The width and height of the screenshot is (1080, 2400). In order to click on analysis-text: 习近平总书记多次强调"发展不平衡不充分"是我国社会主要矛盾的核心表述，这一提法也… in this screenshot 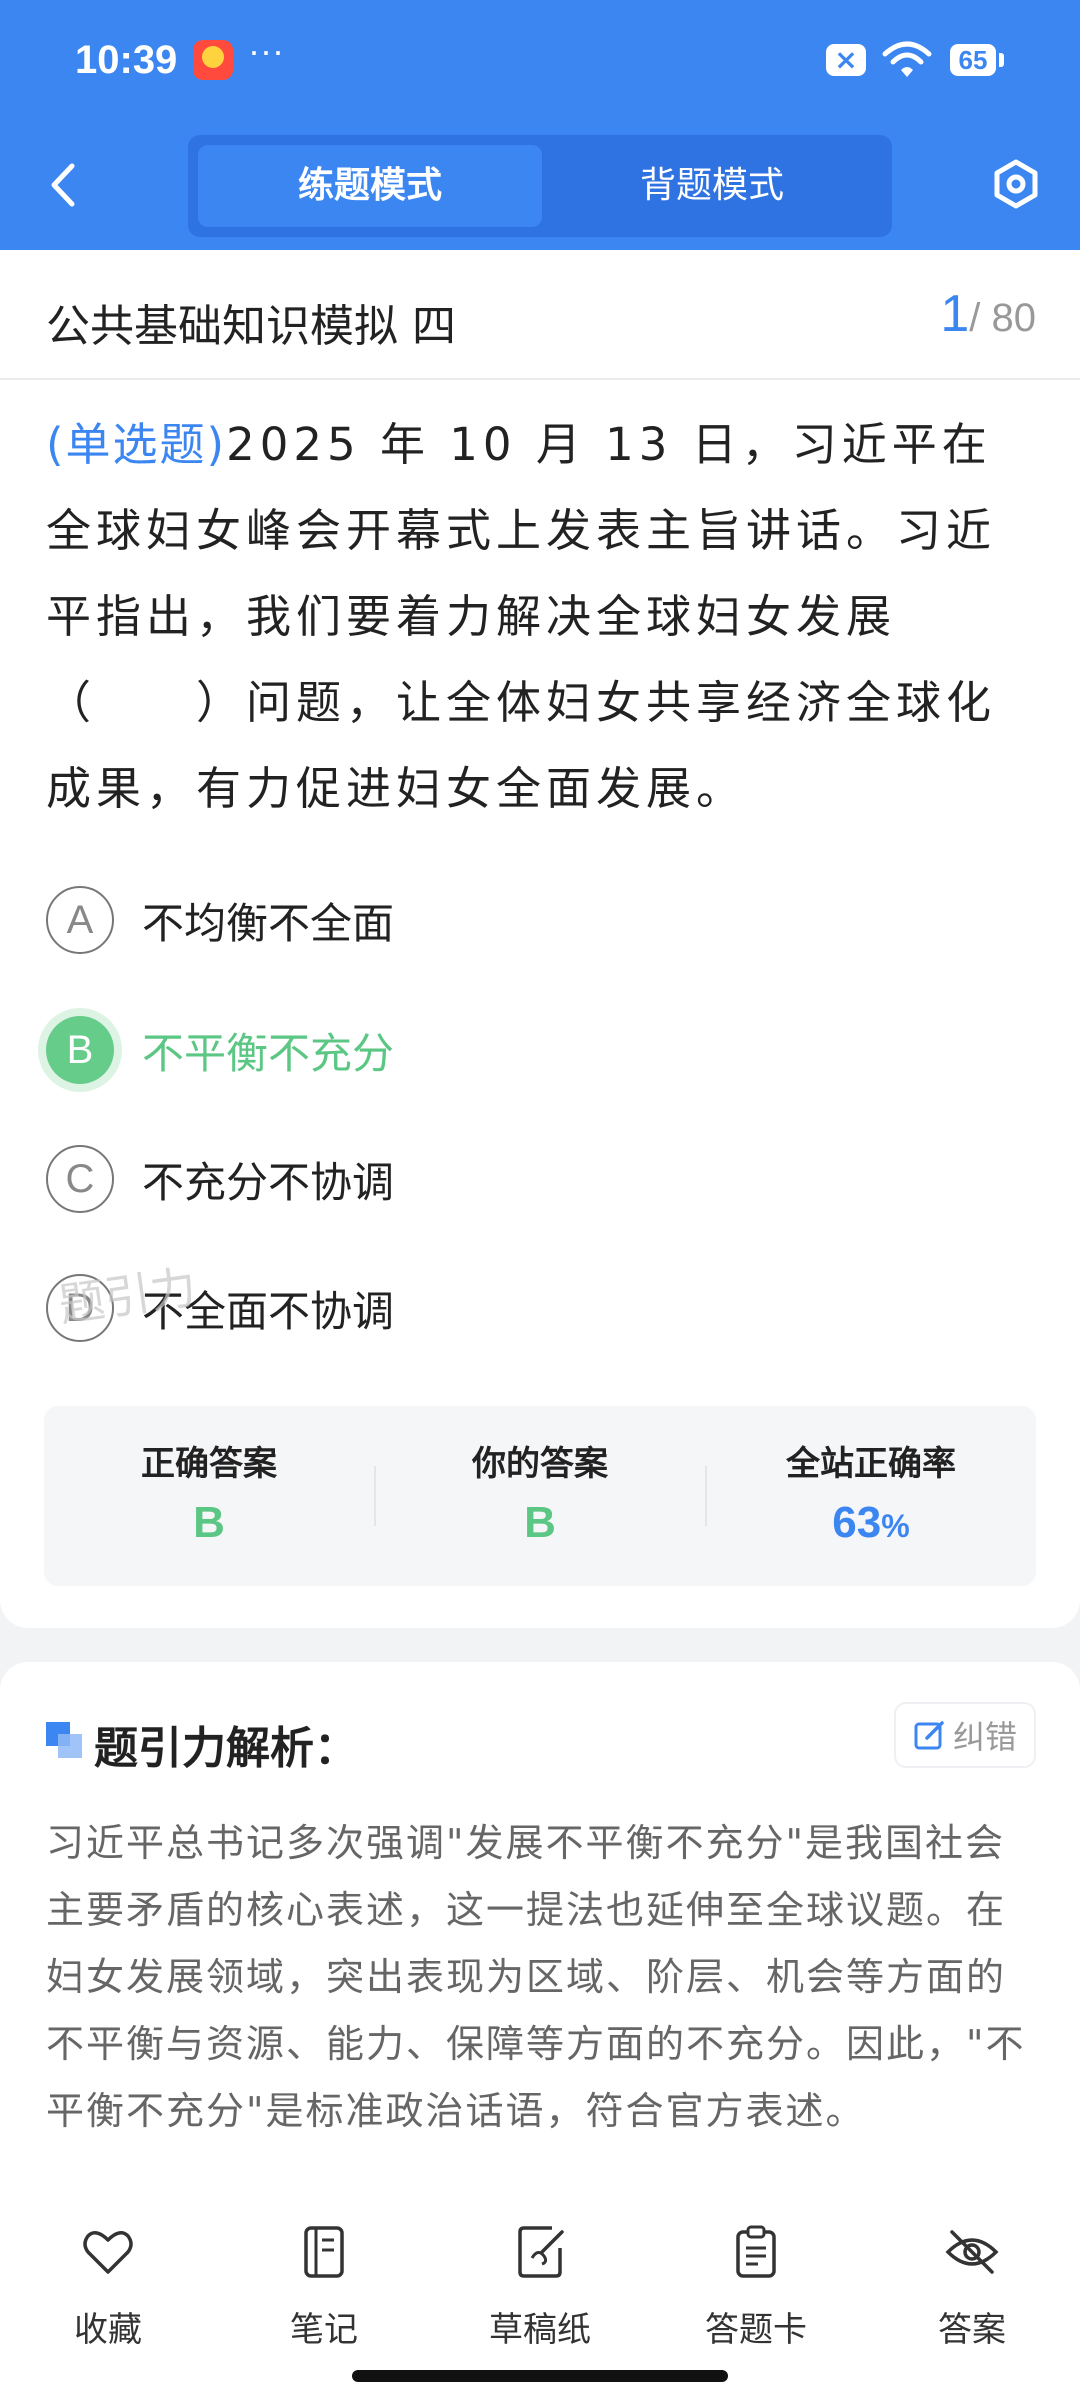, I will do `click(536, 1977)`.